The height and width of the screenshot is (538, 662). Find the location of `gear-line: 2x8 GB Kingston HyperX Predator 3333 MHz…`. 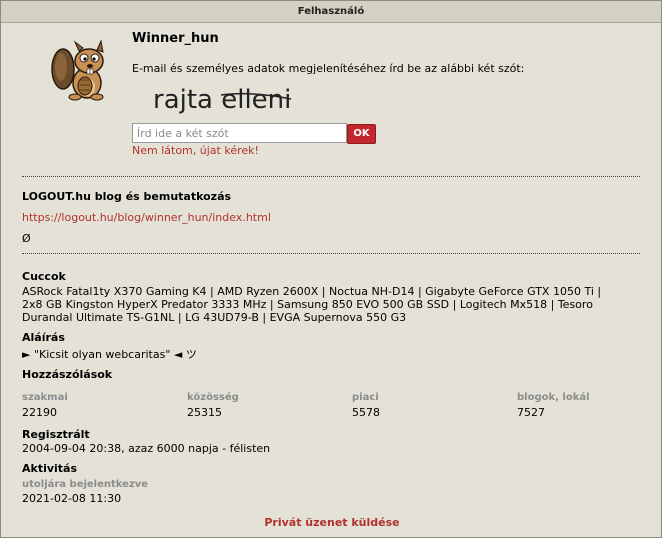

gear-line: 2x8 GB Kingston HyperX Predator 3333 MHz… is located at coordinates (307, 304).